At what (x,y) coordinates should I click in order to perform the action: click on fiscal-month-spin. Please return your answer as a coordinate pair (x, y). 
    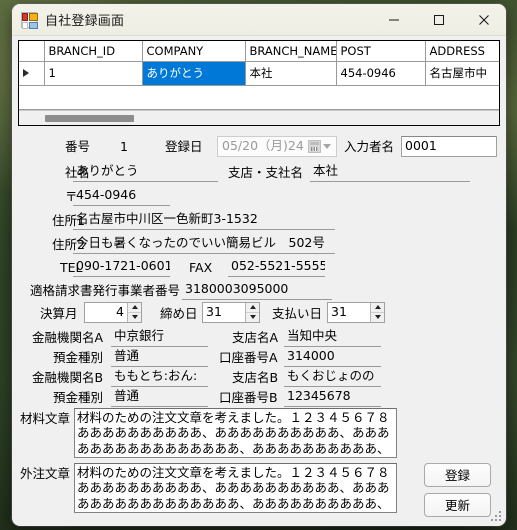
    Looking at the image, I should click on (134, 312).